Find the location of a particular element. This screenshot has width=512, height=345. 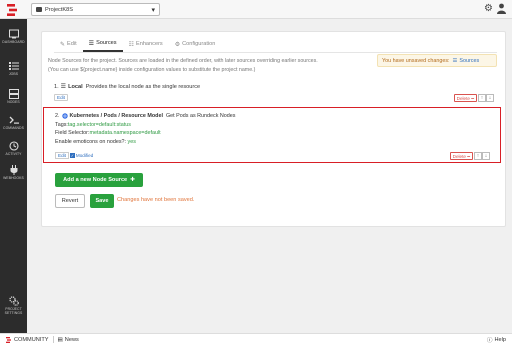

news-label: News is located at coordinates (71, 339).